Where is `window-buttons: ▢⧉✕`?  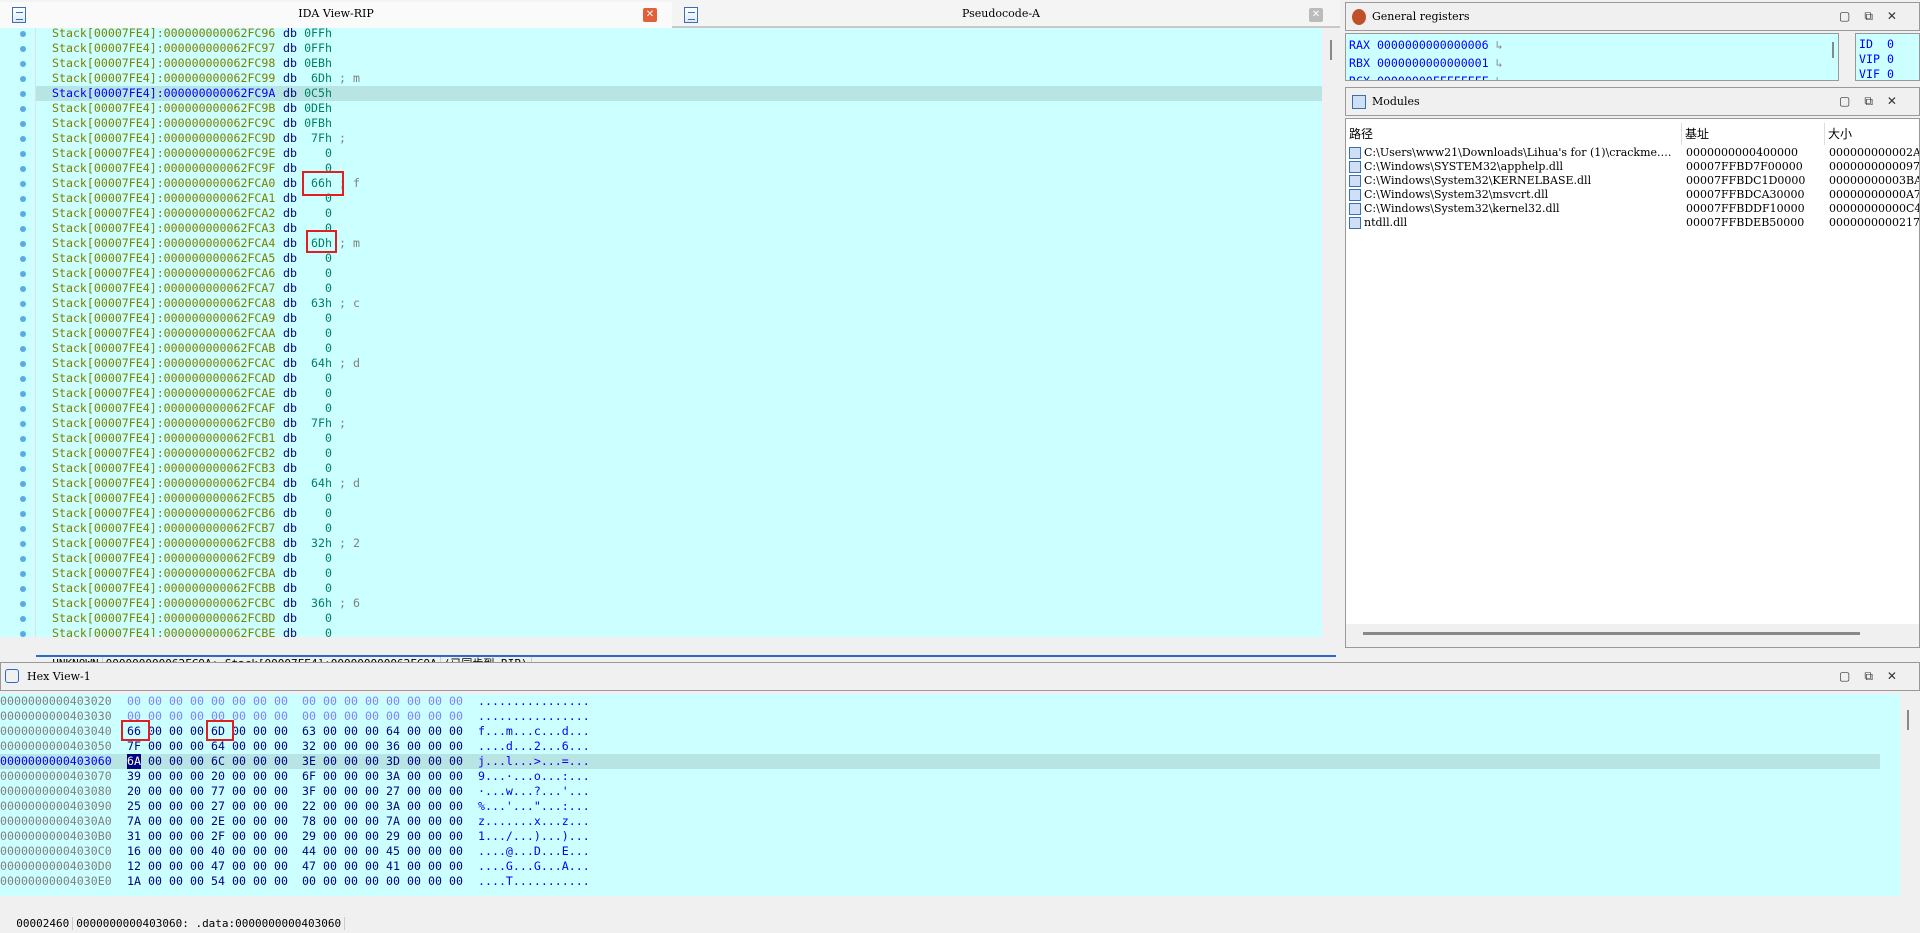 window-buttons: ▢⧉✕ is located at coordinates (1875, 676).